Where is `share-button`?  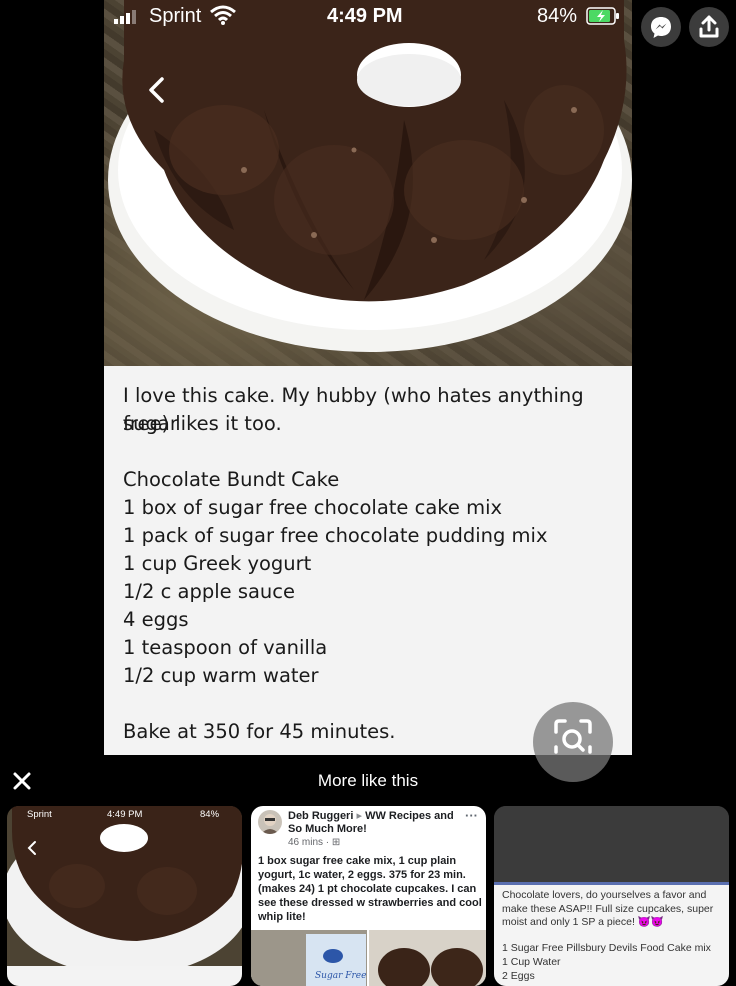 share-button is located at coordinates (709, 27).